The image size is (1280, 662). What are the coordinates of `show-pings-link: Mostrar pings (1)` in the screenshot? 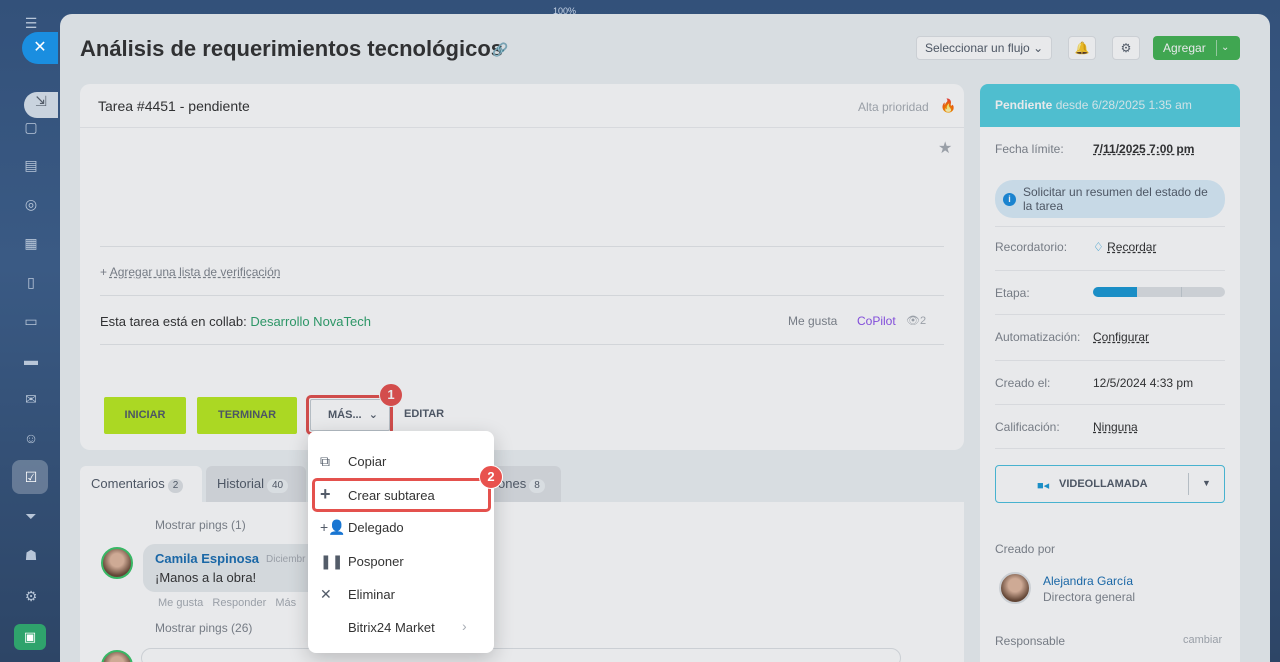 It's located at (200, 525).